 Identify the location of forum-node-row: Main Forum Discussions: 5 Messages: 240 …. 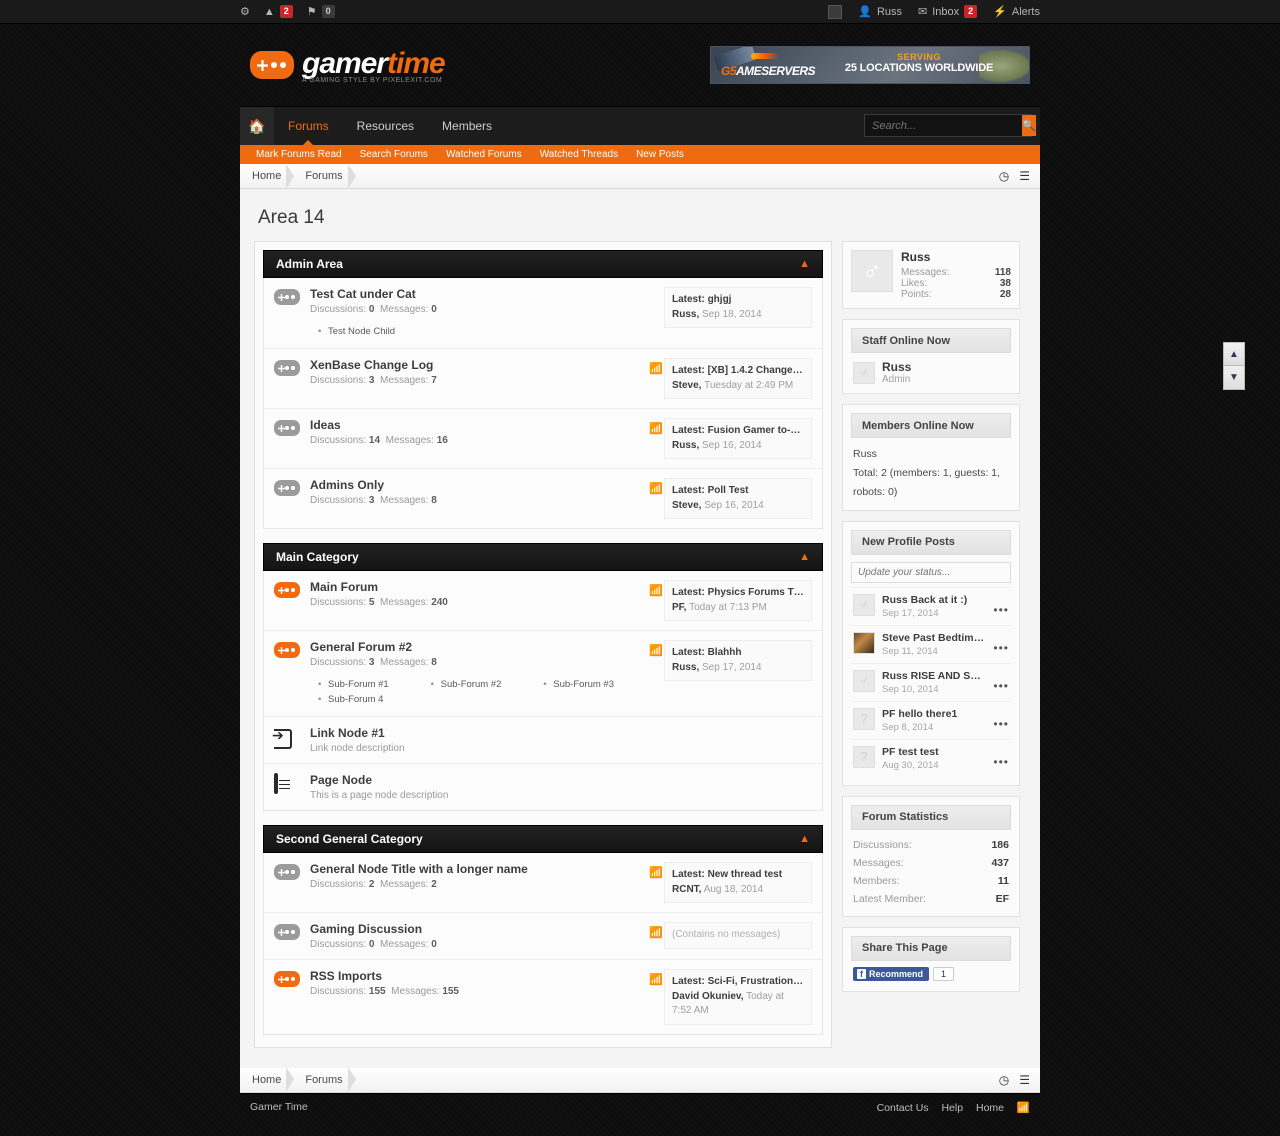
(543, 601).